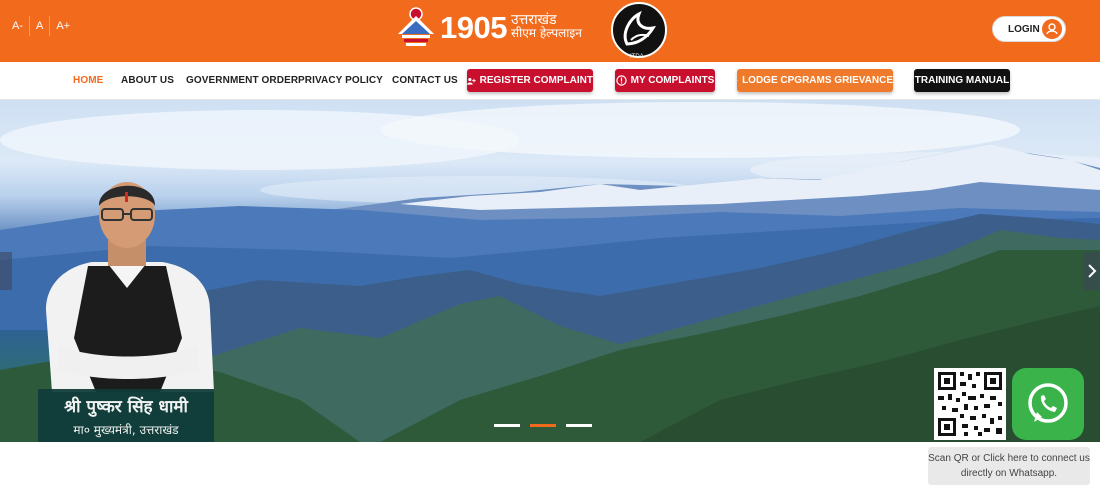 Image resolution: width=1100 pixels, height=485 pixels. What do you see at coordinates (242, 80) in the screenshot?
I see `nav-government-order: GOVERNMENT ORDER` at bounding box center [242, 80].